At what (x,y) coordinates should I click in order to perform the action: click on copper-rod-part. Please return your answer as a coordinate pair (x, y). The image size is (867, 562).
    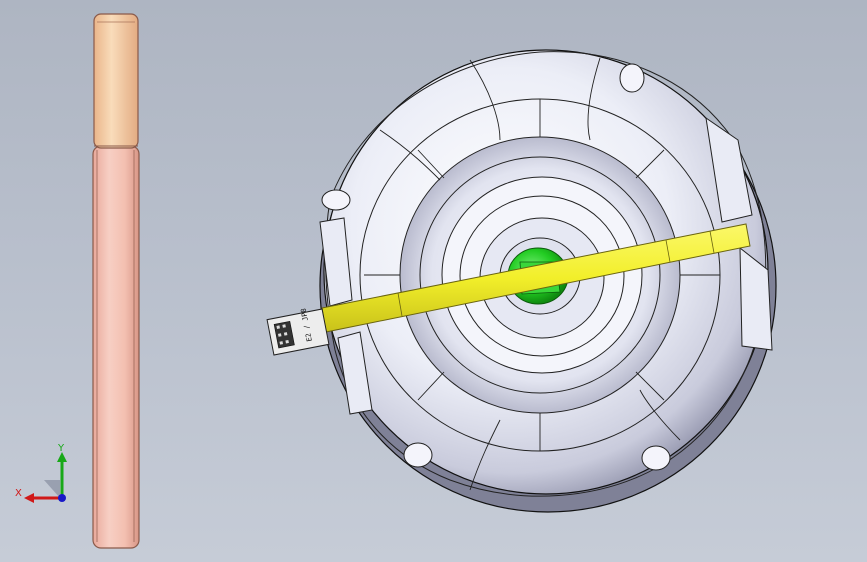
    Looking at the image, I should click on (116, 281).